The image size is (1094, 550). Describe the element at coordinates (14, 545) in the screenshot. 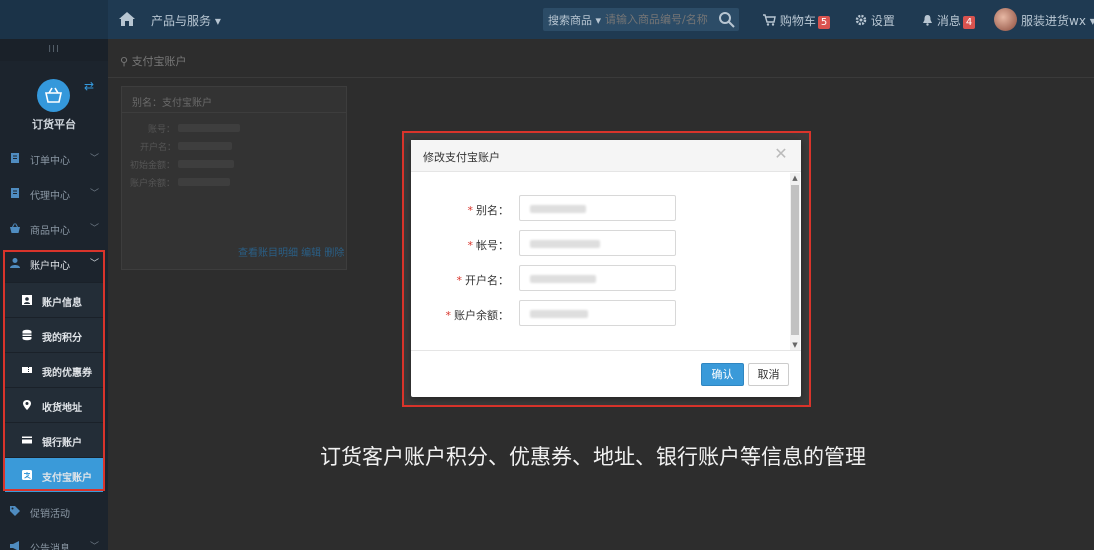

I see `megaphone-icon` at that location.